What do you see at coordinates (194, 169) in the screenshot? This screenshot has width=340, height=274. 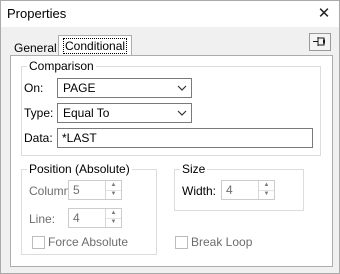 I see `size-legend: Size` at bounding box center [194, 169].